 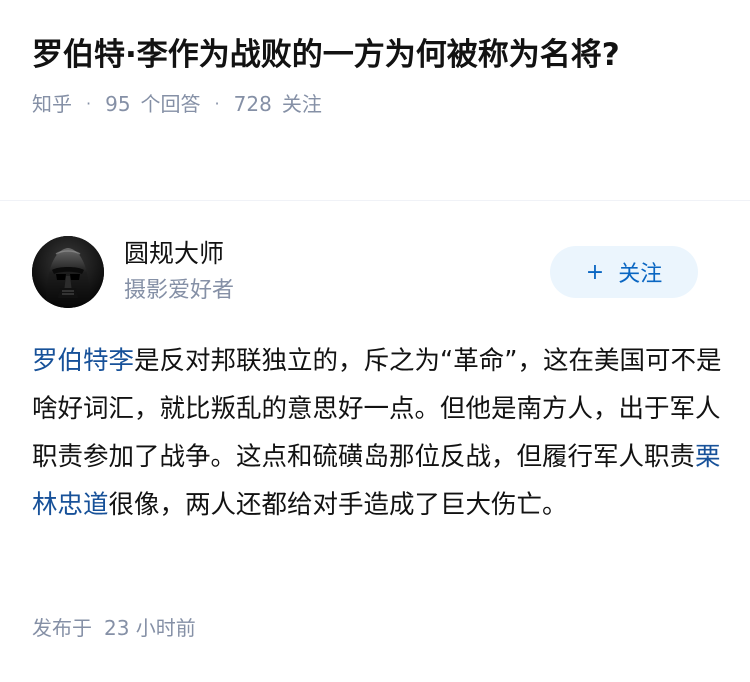 What do you see at coordinates (362, 55) in the screenshot?
I see `question-title: 罗伯特·李作为战败的一方为何被称为名将?` at bounding box center [362, 55].